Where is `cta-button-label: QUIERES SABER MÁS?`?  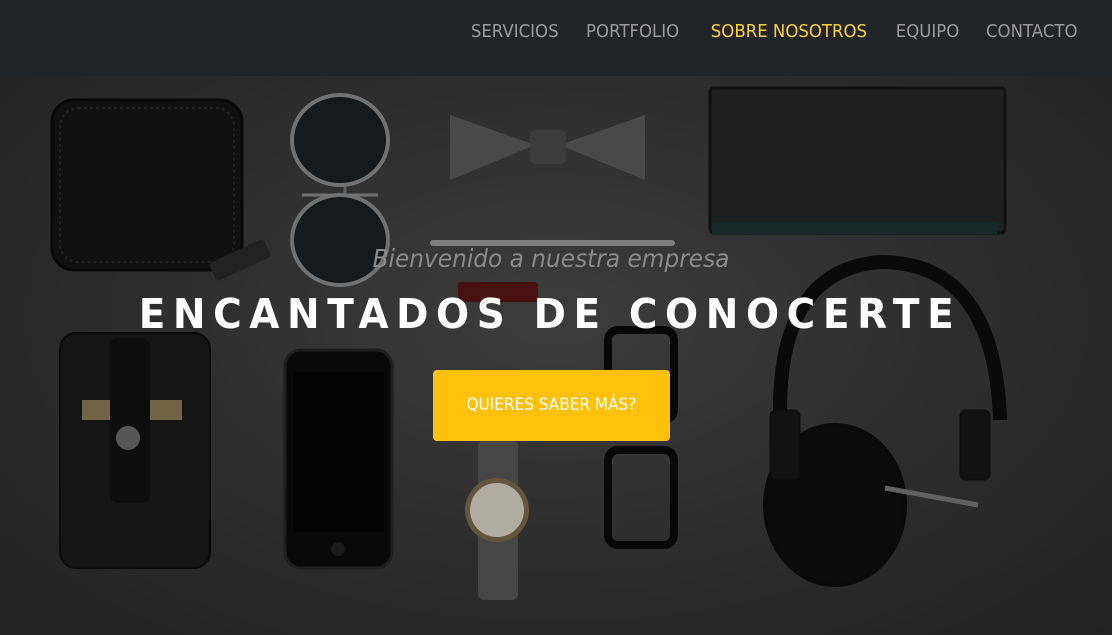
cta-button-label: QUIERES SABER MÁS? is located at coordinates (551, 405).